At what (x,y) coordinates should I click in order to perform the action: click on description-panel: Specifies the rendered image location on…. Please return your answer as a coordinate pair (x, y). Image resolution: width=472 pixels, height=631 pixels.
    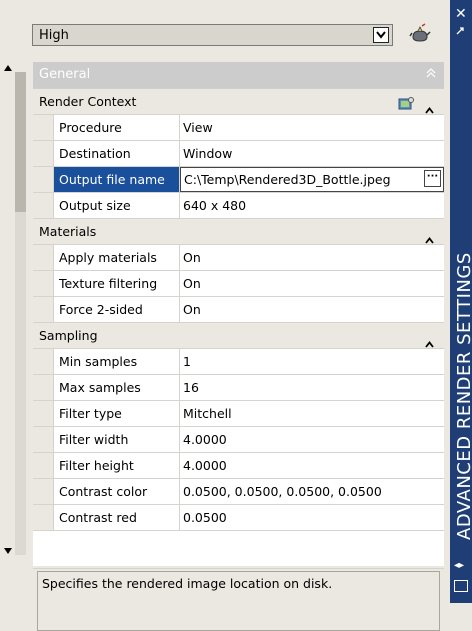
    Looking at the image, I should click on (238, 599).